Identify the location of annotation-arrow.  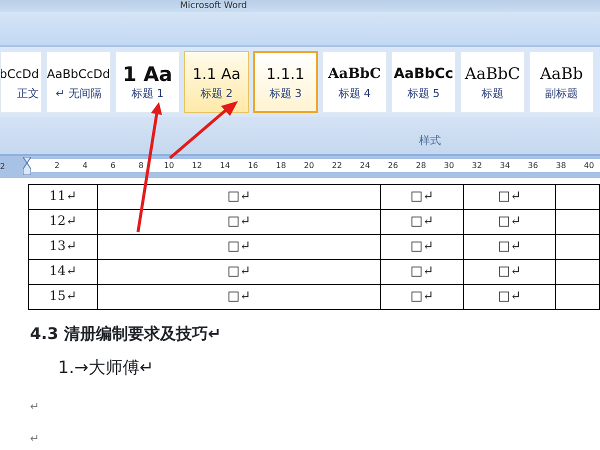
(203, 130).